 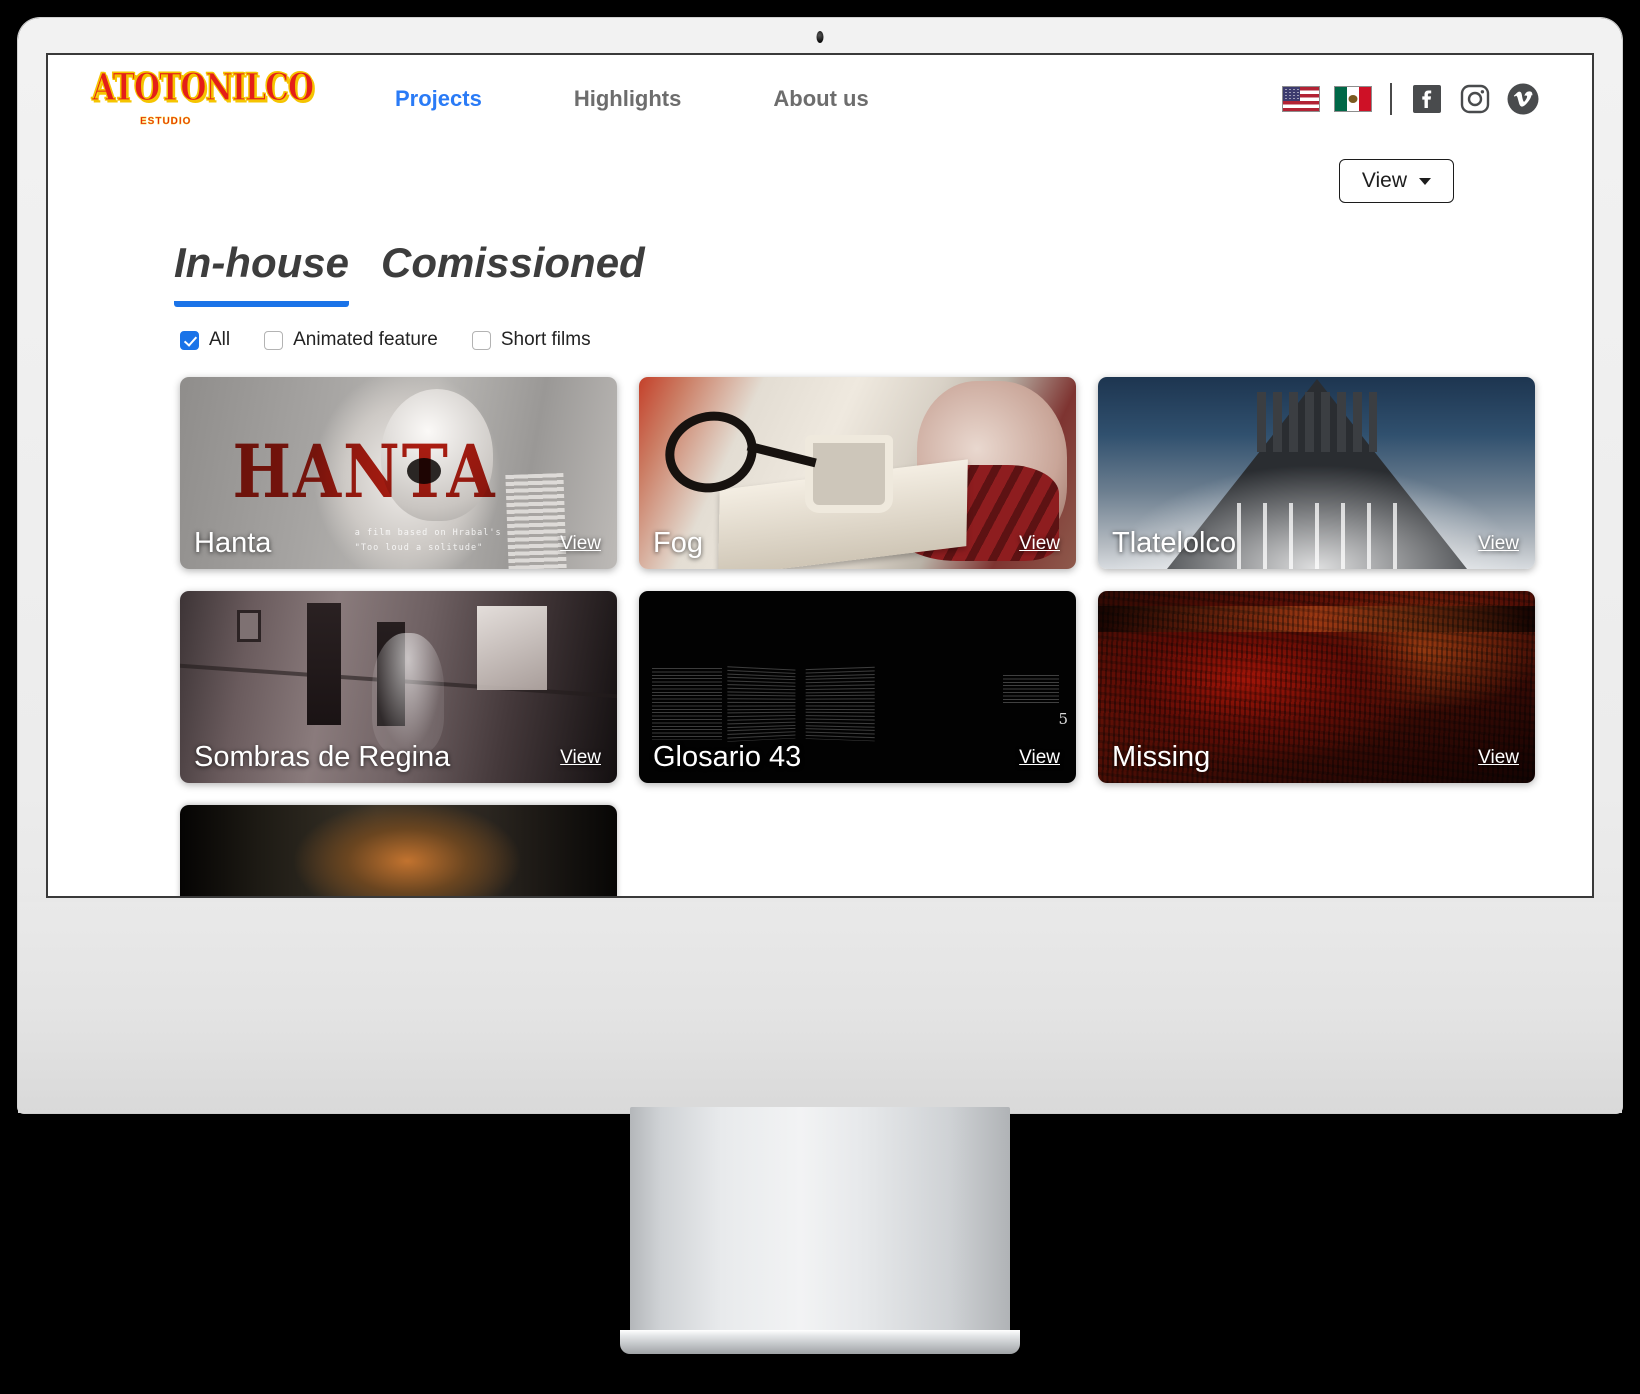 What do you see at coordinates (438, 99) in the screenshot?
I see `nav-item-projects: Projects` at bounding box center [438, 99].